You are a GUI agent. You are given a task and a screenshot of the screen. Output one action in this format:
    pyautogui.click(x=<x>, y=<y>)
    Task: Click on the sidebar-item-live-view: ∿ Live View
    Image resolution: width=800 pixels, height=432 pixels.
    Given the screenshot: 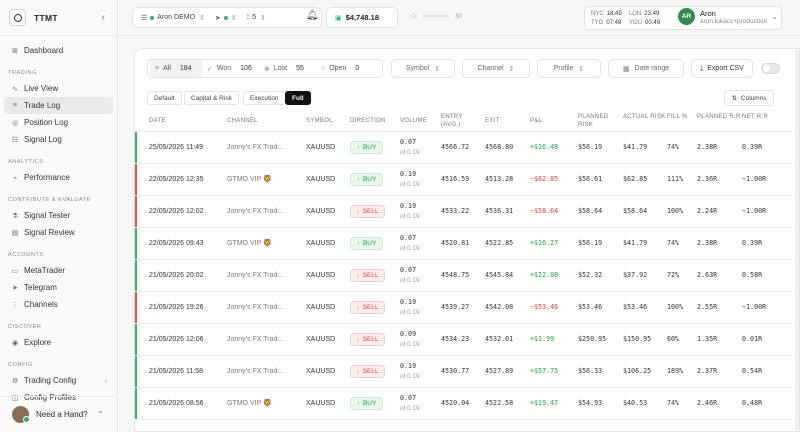 What is the action you would take?
    pyautogui.click(x=58, y=88)
    